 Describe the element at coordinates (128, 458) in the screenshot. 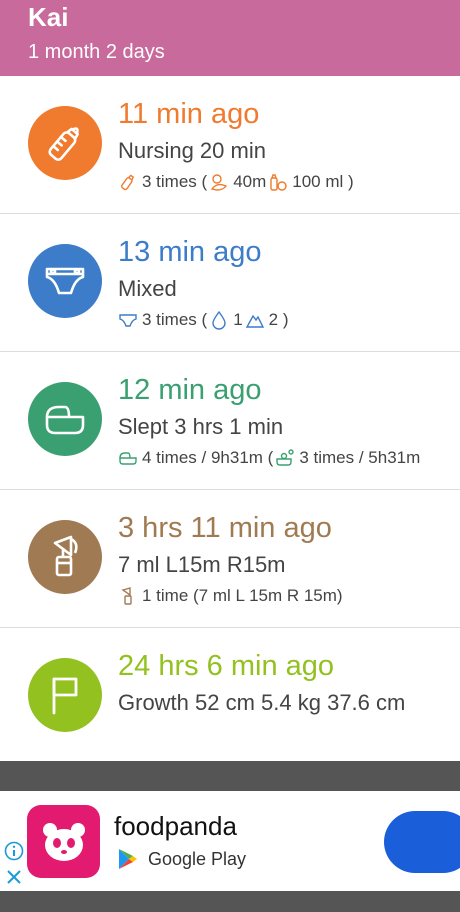

I see `crib-small-icon` at that location.